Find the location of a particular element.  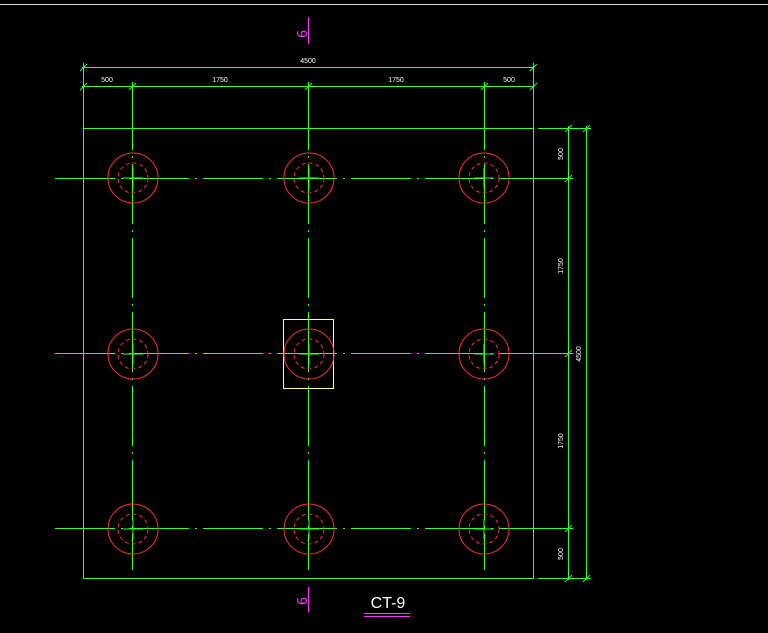

axis-label-bottom: 9 is located at coordinates (300, 601).